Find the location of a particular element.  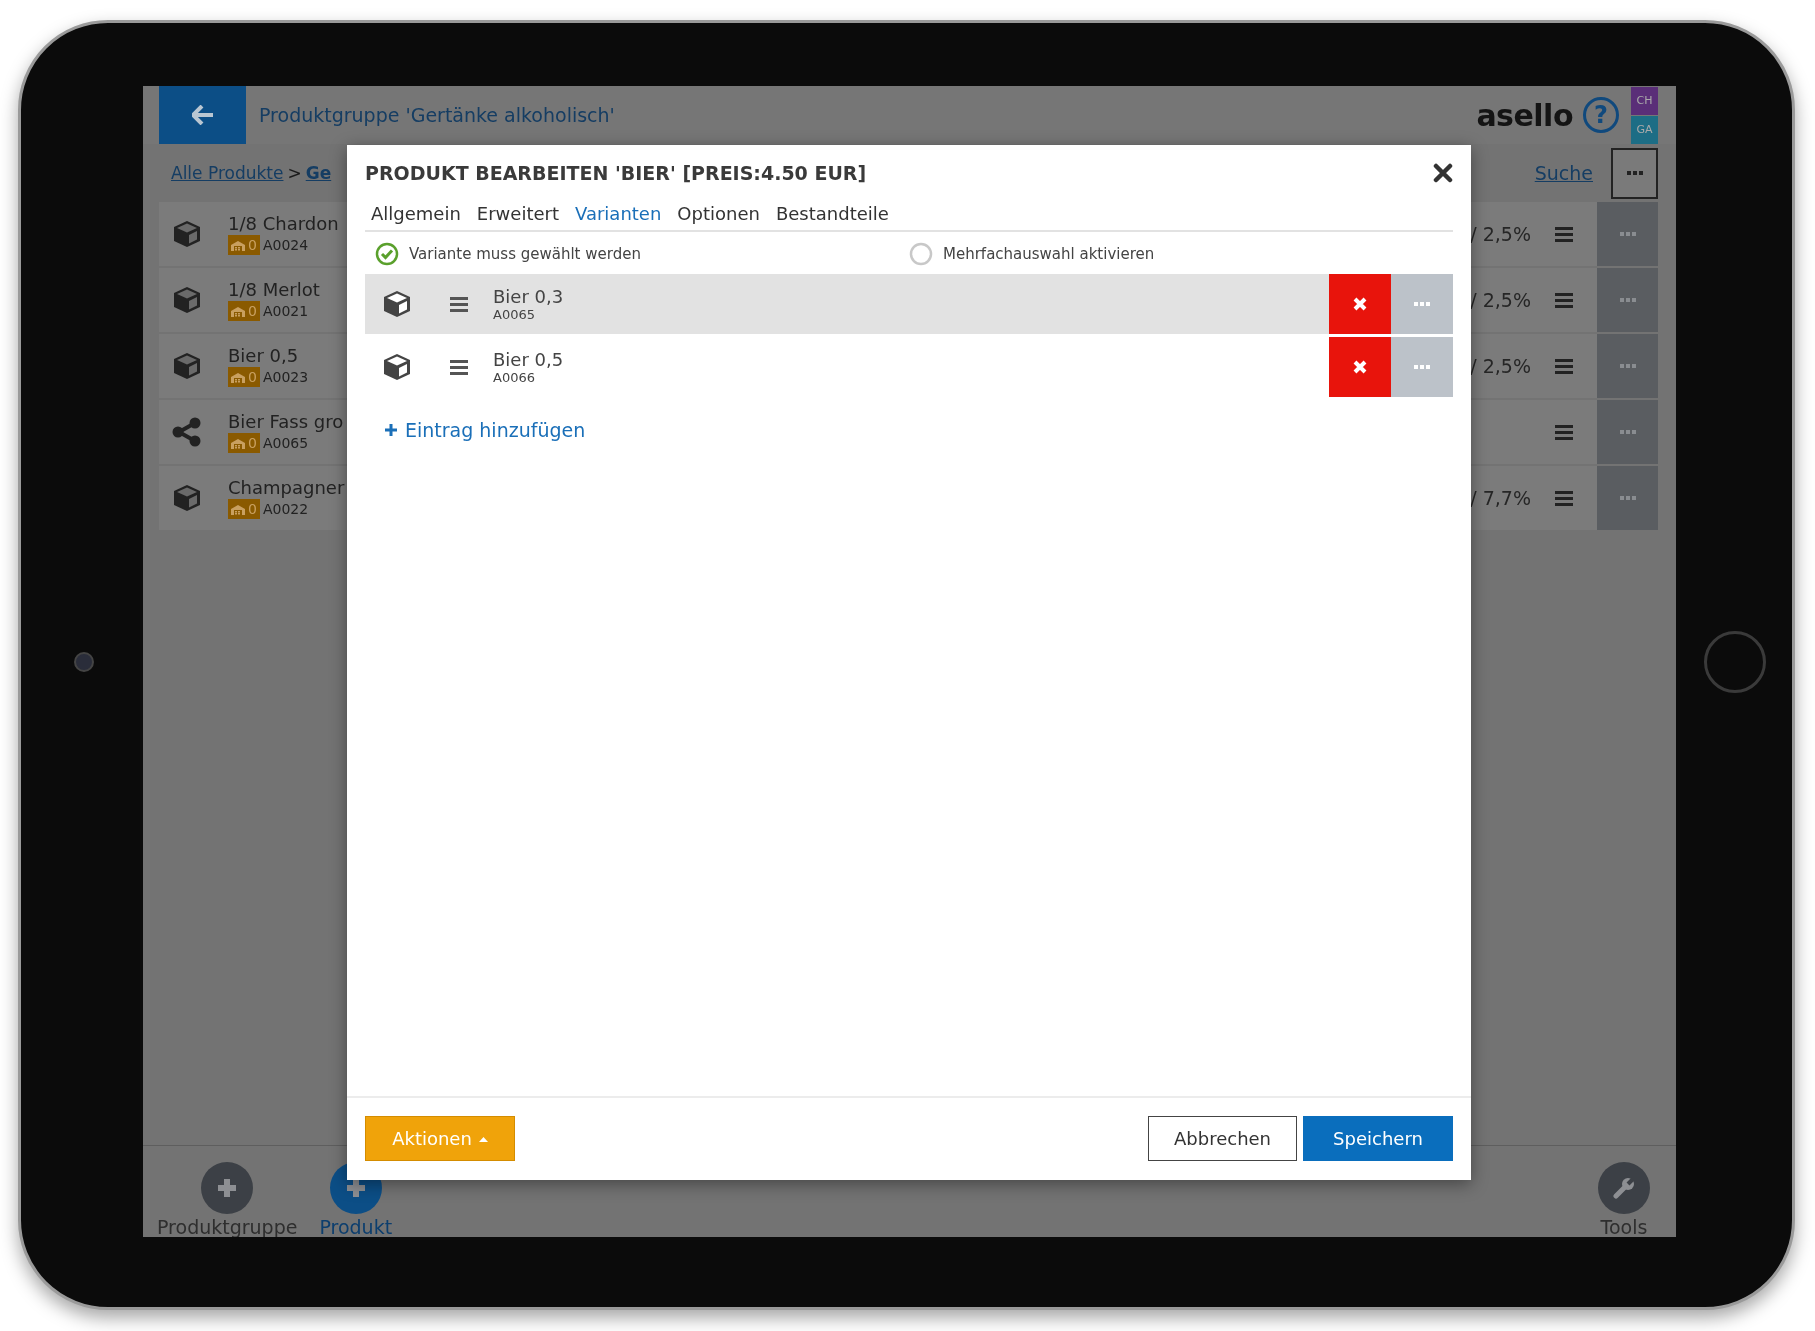

close-button is located at coordinates (1443, 173).